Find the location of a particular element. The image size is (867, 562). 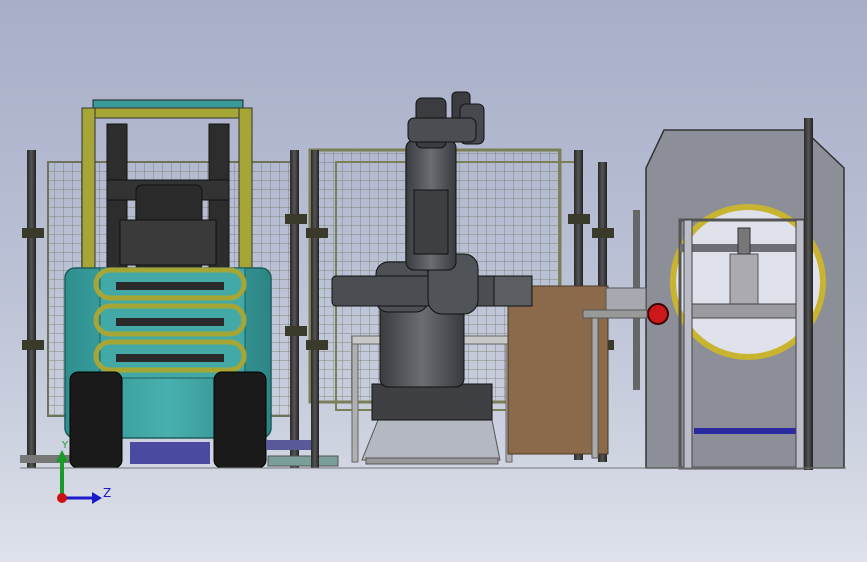

coordinate-triad: Y Z is located at coordinates (85, 480).